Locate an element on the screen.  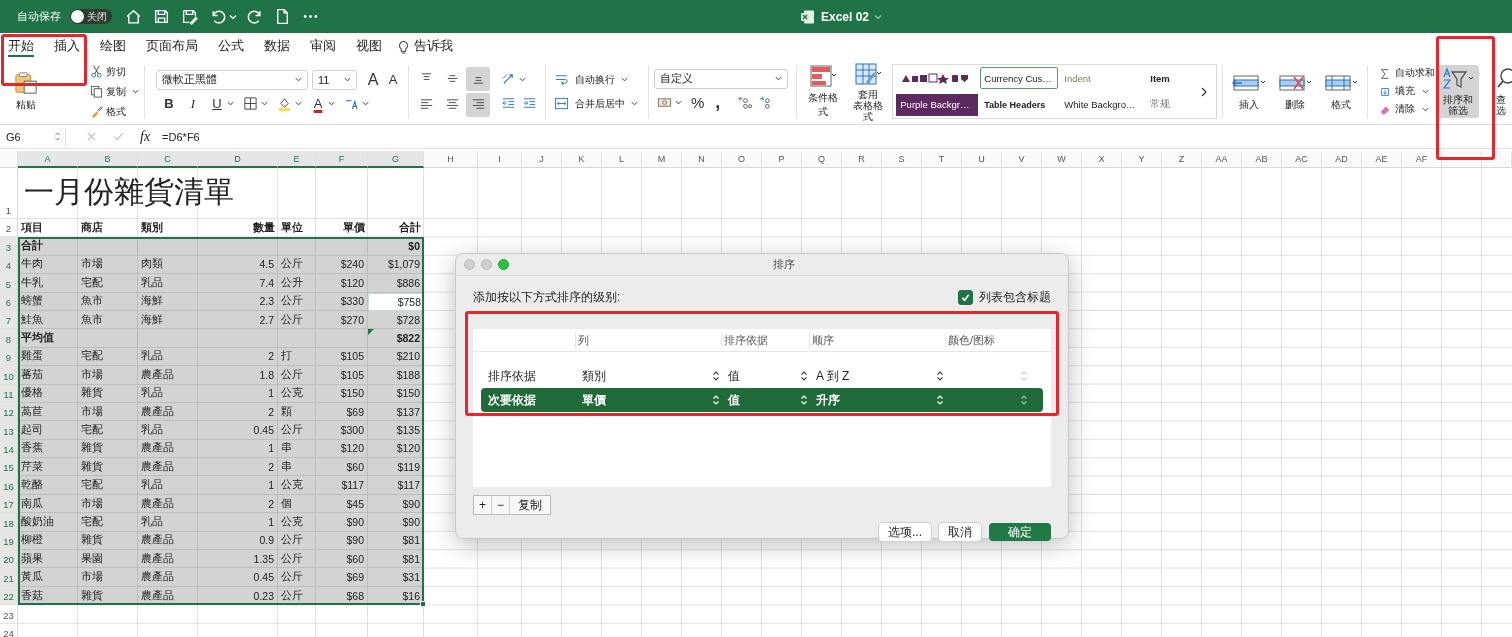
column-header: AD is located at coordinates (1342, 159).